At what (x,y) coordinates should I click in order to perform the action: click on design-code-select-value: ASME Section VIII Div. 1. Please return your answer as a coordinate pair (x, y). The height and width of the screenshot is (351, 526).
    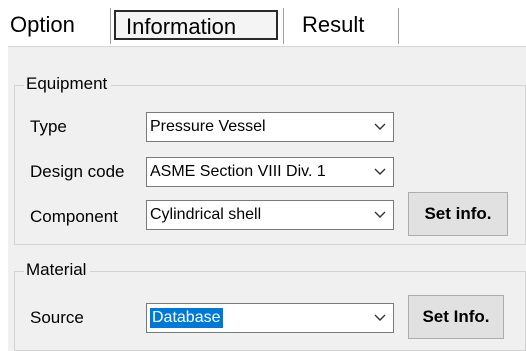
    Looking at the image, I should click on (238, 171).